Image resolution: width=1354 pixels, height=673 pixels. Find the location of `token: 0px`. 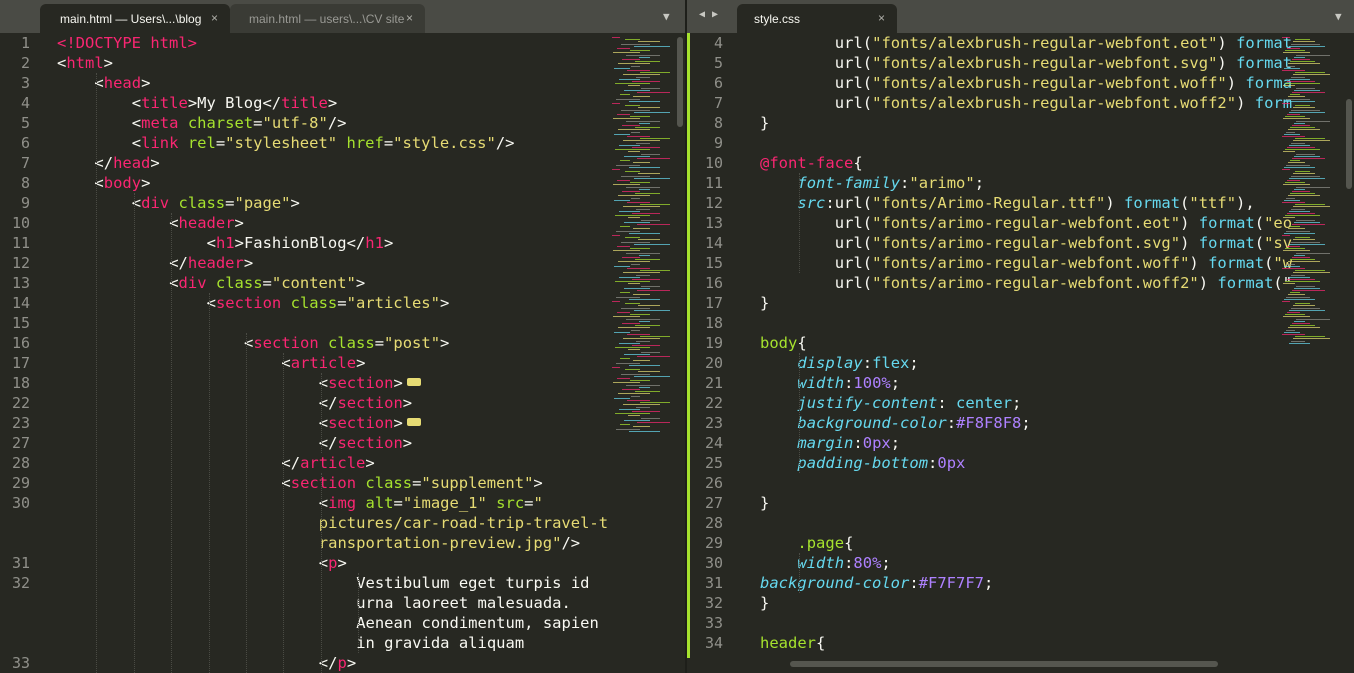

token: 0px is located at coordinates (876, 443).